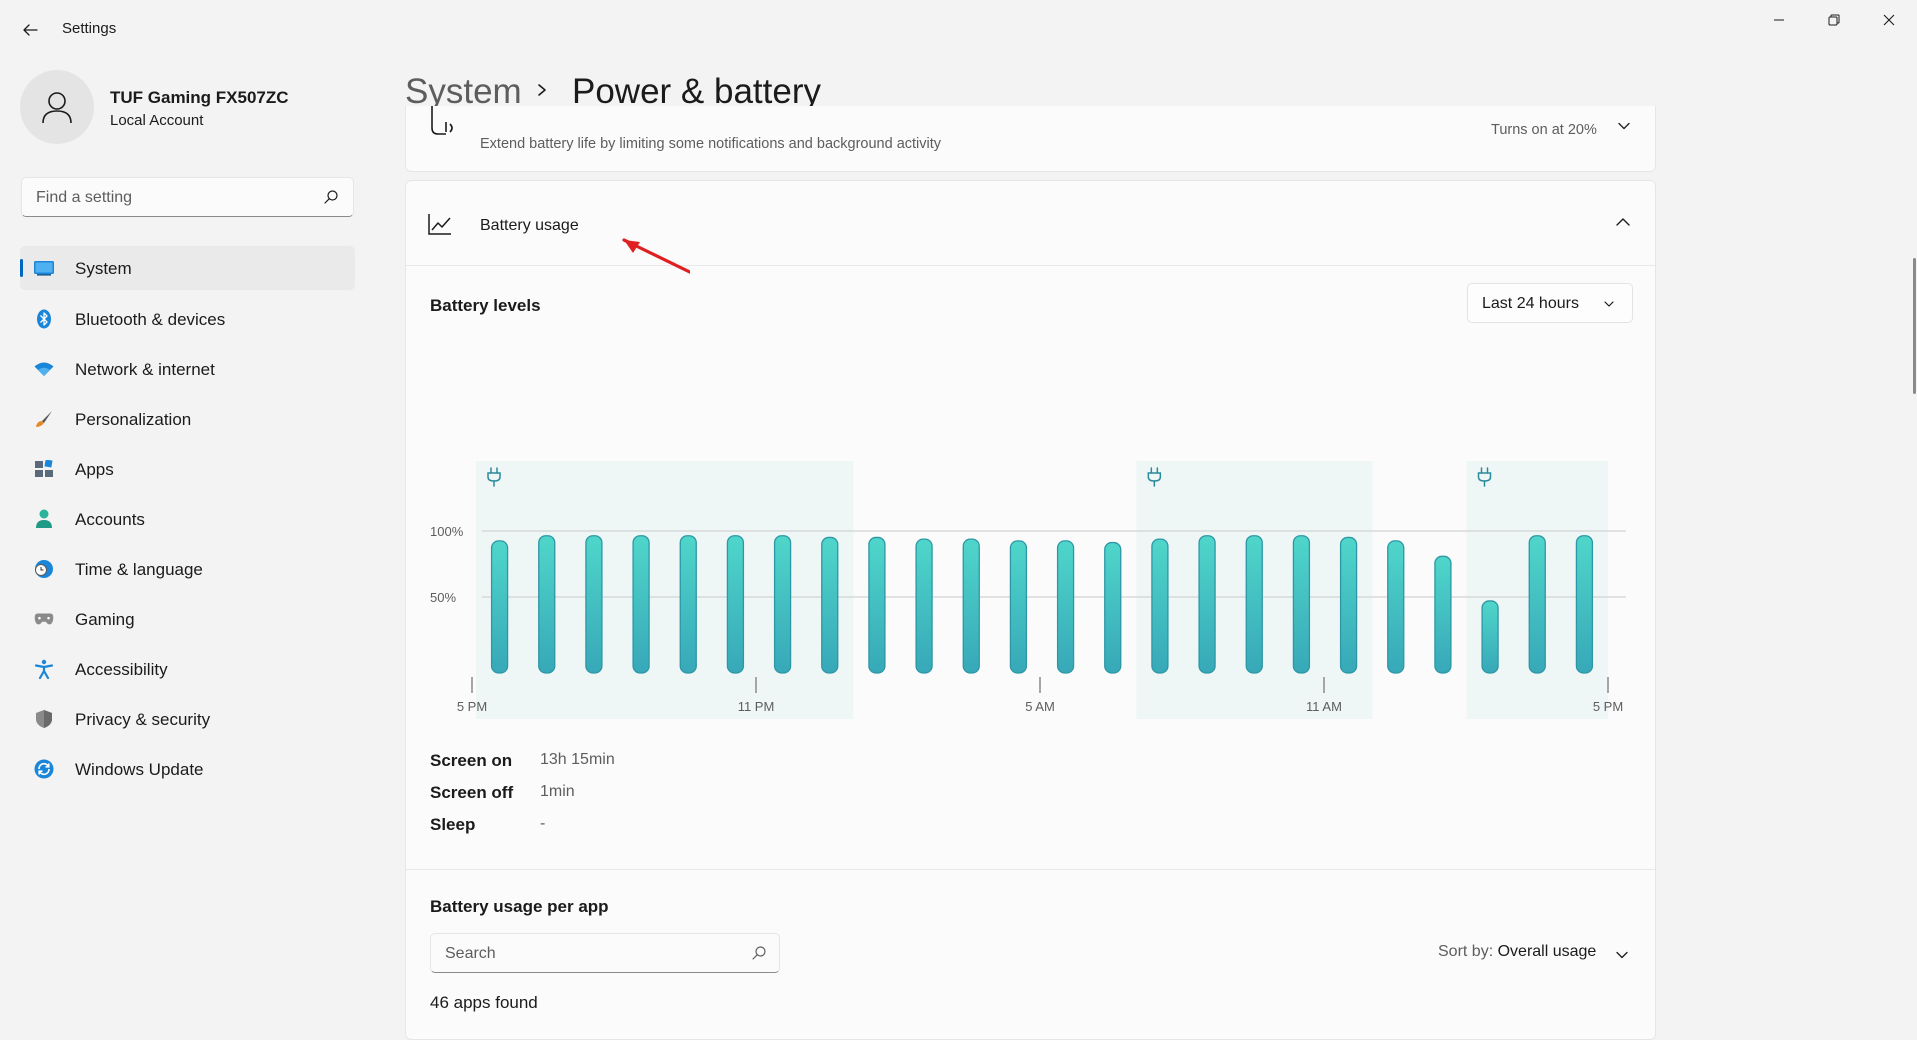  I want to click on sort-value: Overall usage, so click(1547, 951).